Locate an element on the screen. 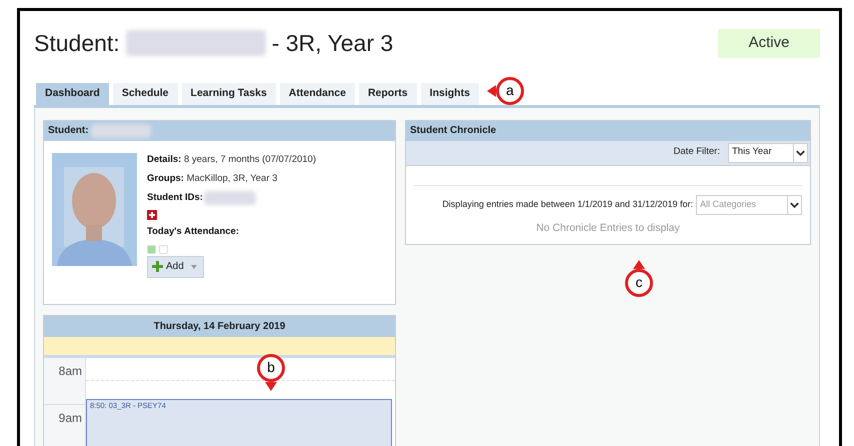  add-button: Add is located at coordinates (175, 267).